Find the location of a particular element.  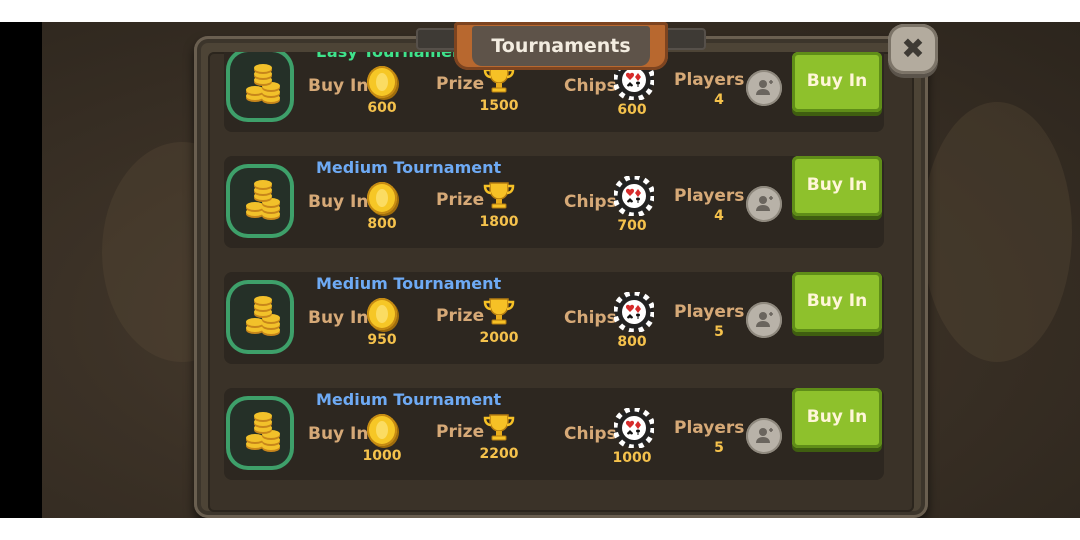

chips-value: 600 is located at coordinates (632, 110).